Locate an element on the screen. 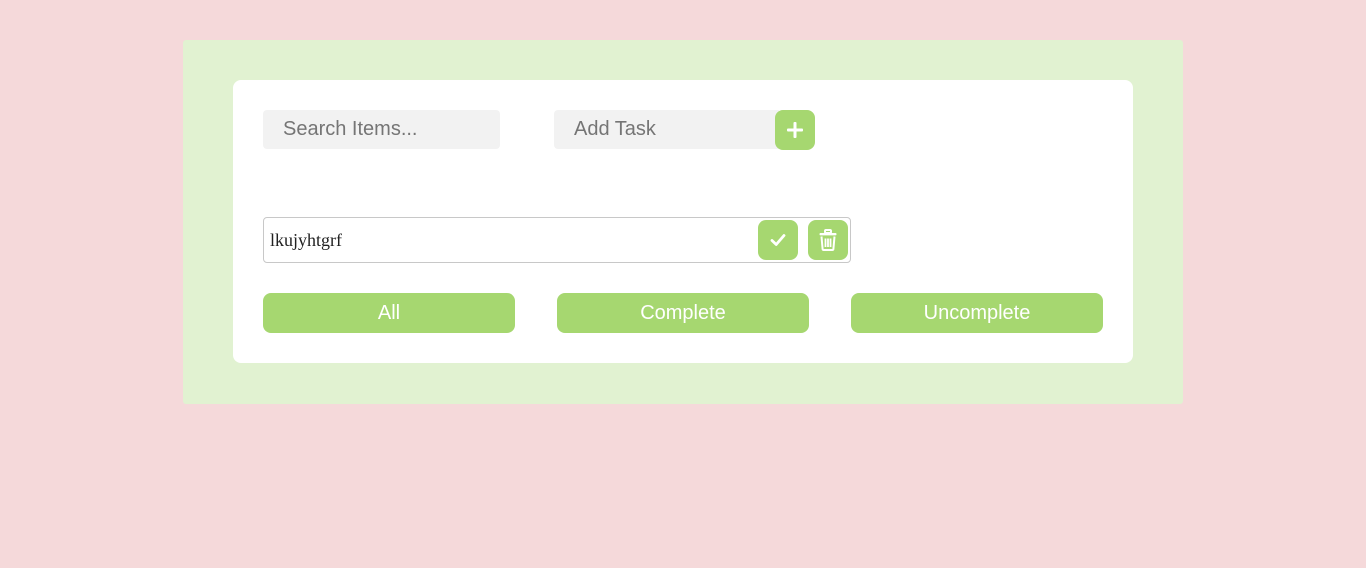 The image size is (1366, 568). trash-icon is located at coordinates (828, 240).